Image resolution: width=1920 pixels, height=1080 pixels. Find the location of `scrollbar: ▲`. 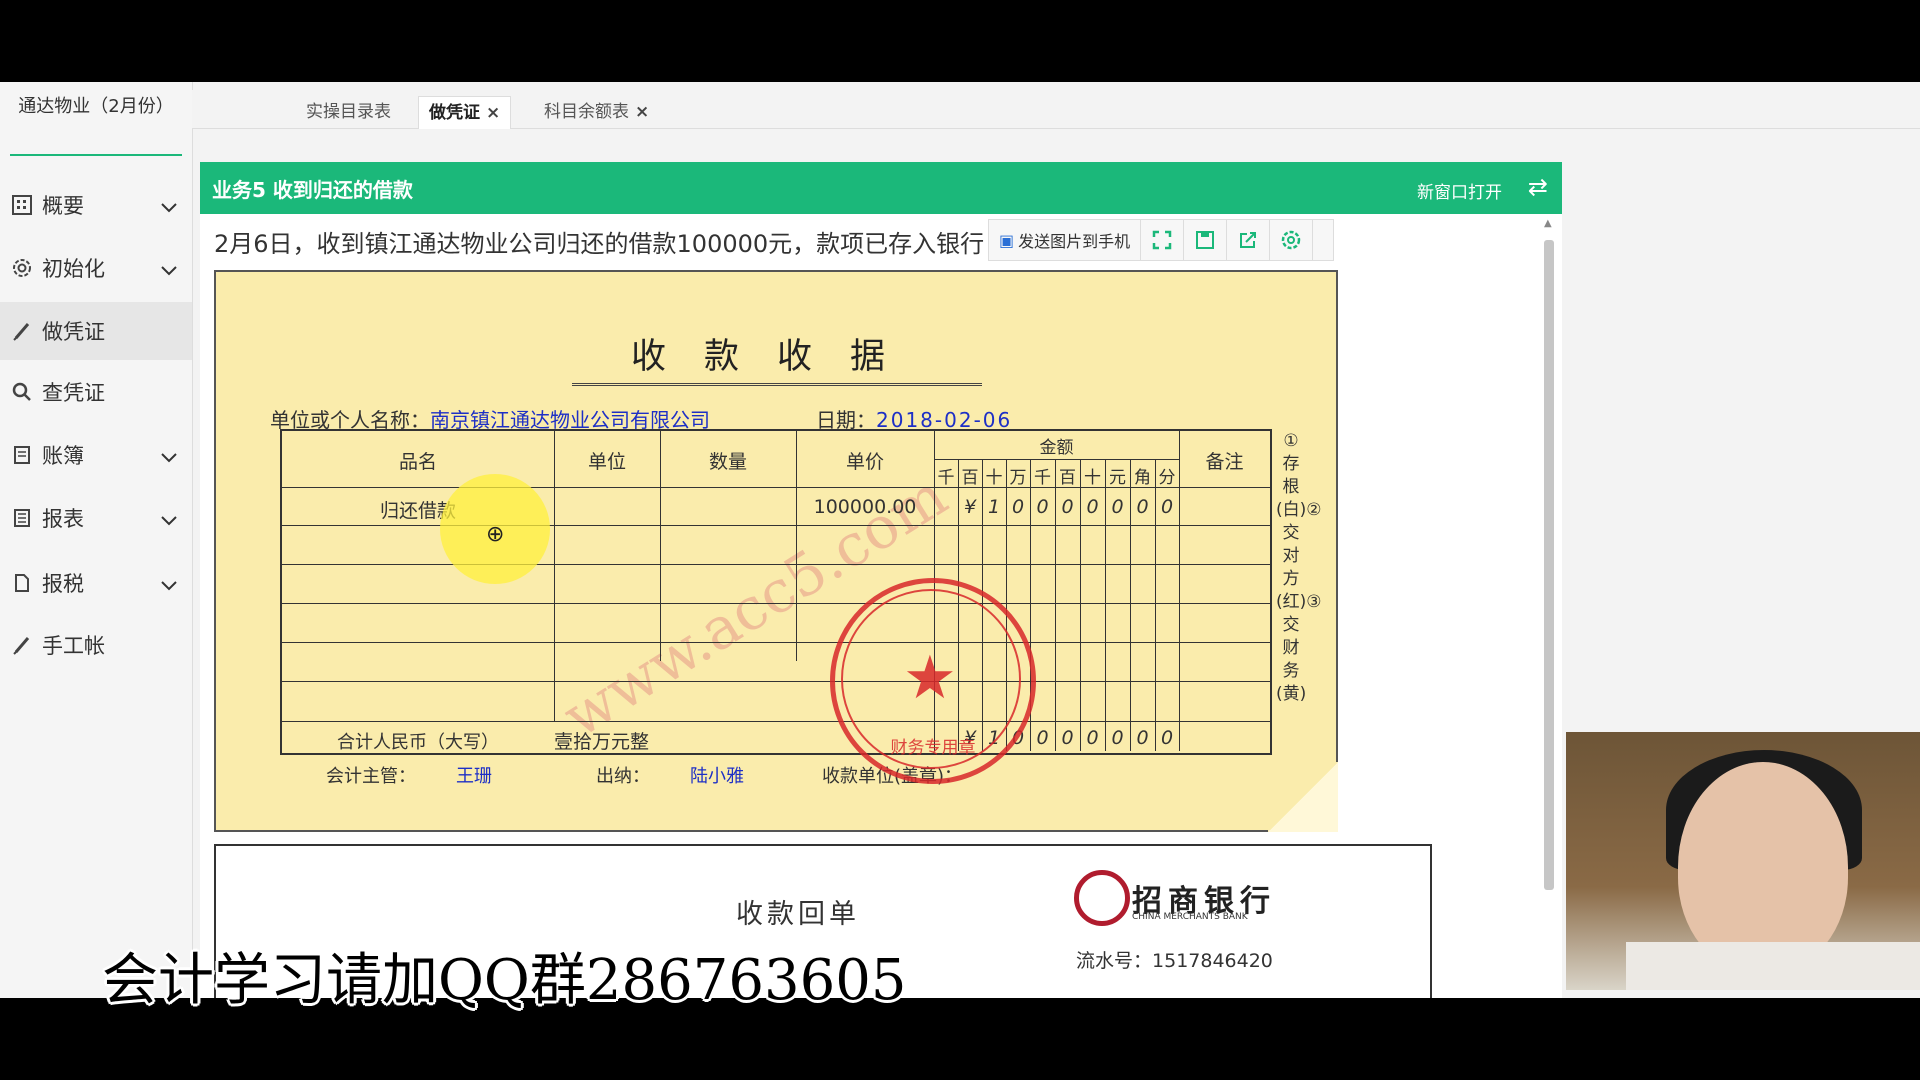

scrollbar: ▲ is located at coordinates (1549, 608).